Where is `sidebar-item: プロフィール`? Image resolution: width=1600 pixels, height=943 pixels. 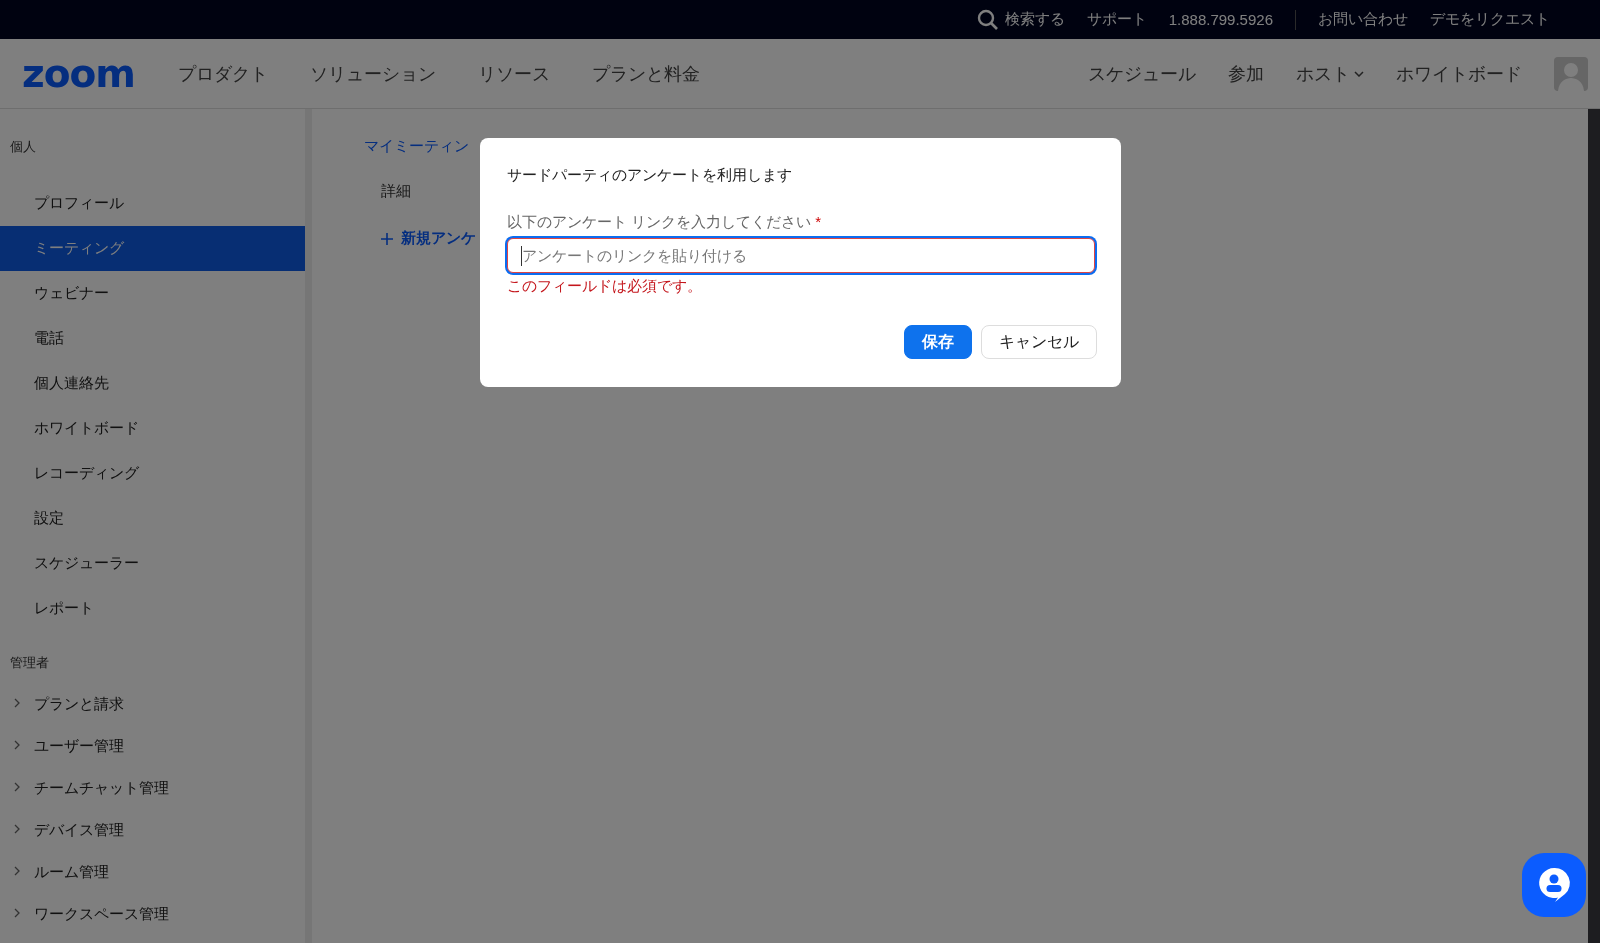
sidebar-item: プロフィール is located at coordinates (152, 203).